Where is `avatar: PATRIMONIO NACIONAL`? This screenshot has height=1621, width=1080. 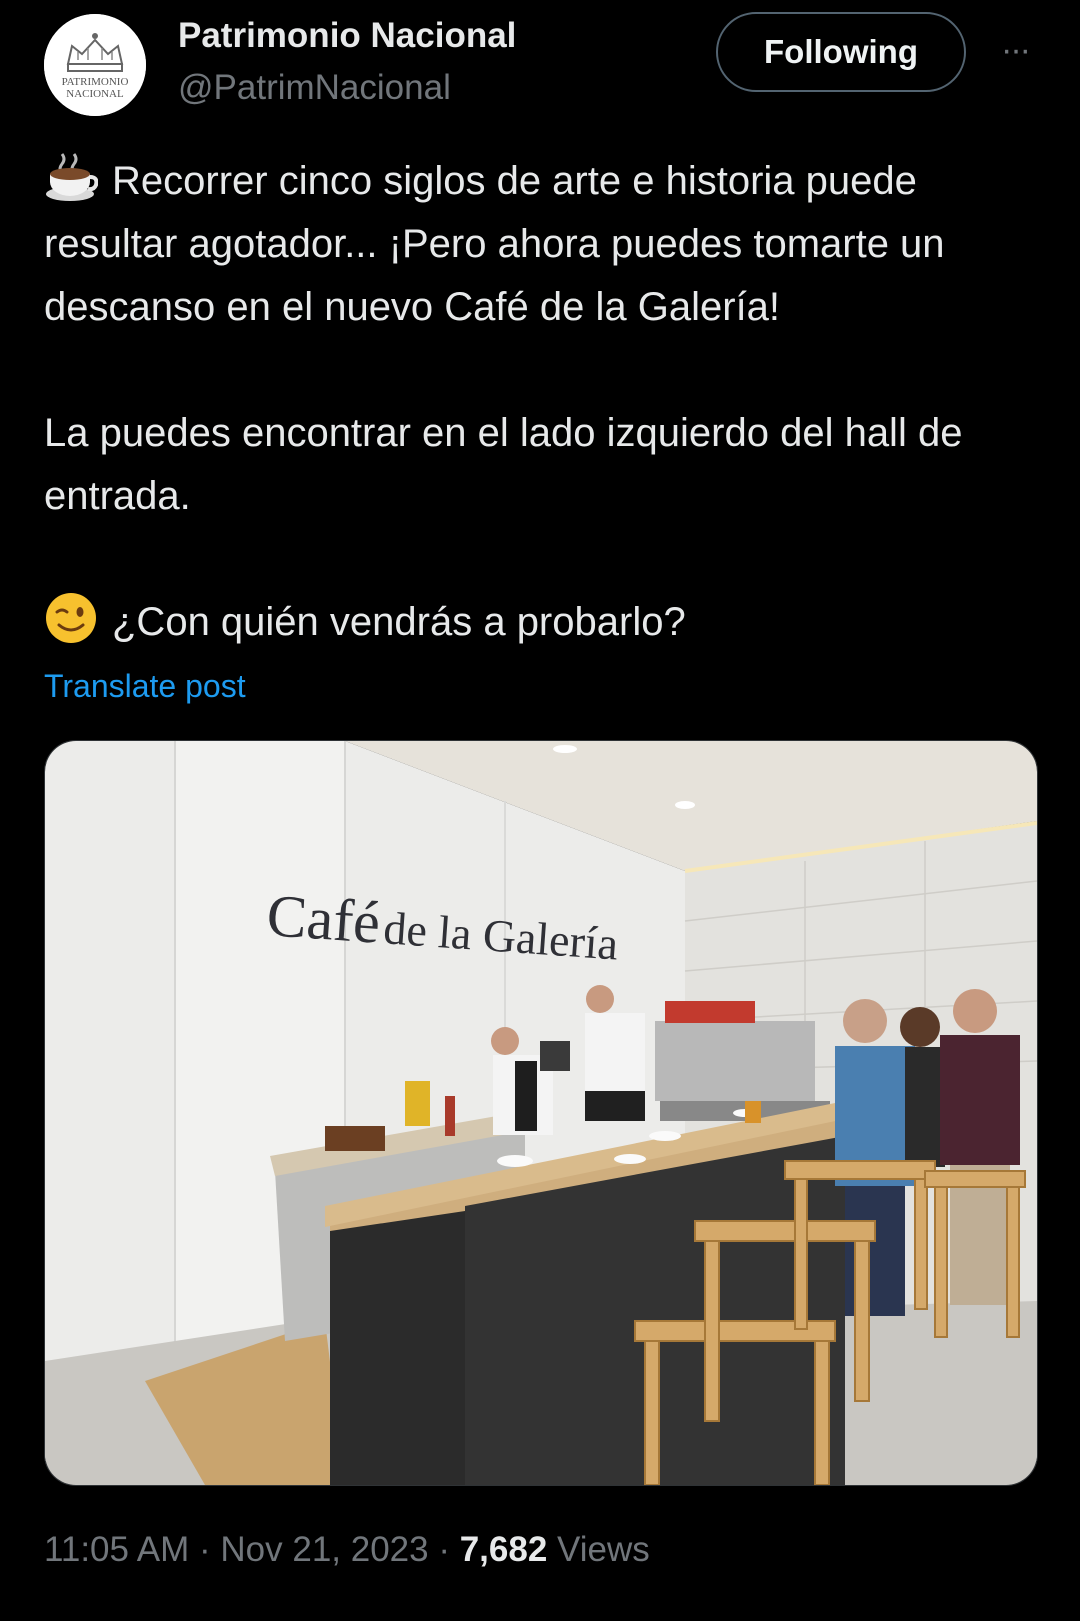 avatar: PATRIMONIO NACIONAL is located at coordinates (95, 65).